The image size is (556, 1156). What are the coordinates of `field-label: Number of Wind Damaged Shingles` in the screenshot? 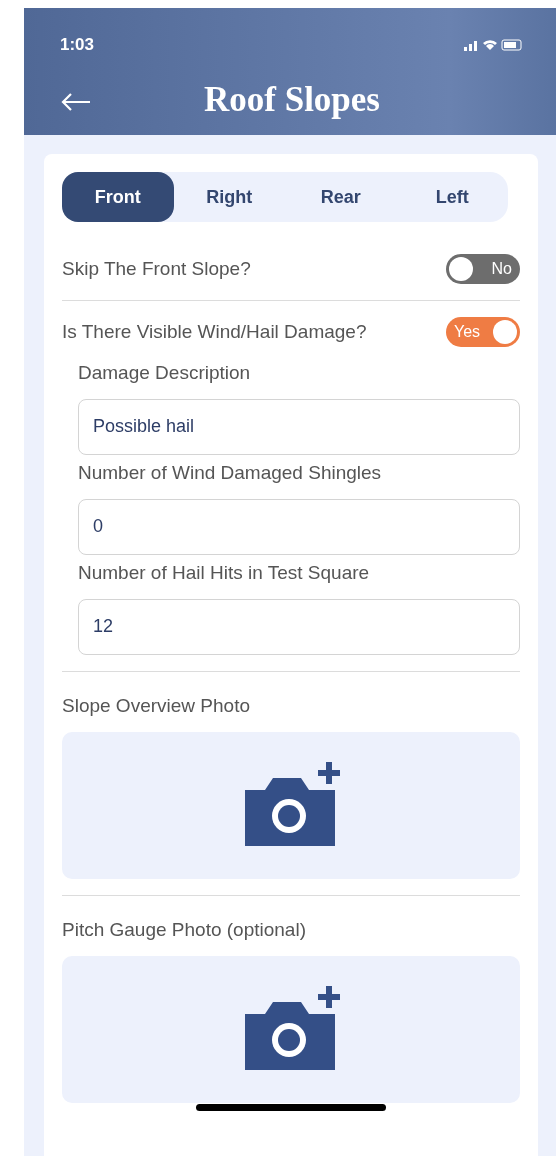 It's located at (230, 472).